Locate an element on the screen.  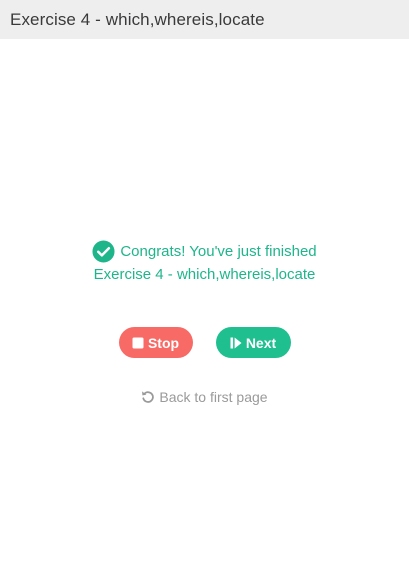
back-to-first-page-link: Back to first page is located at coordinates (204, 397).